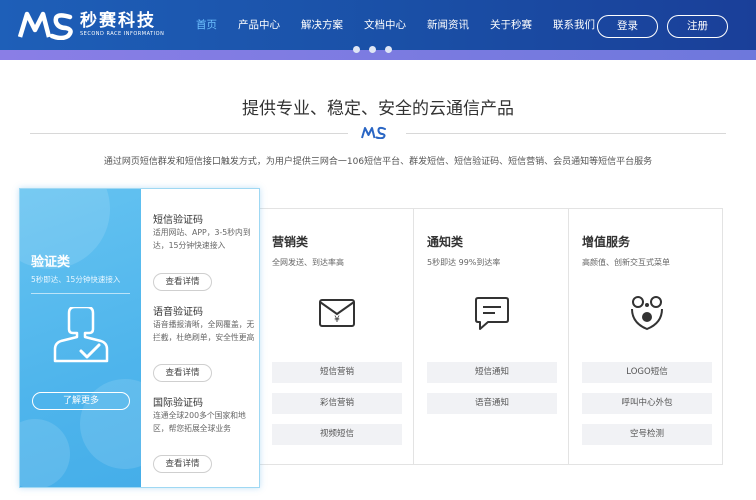 The height and width of the screenshot is (500, 756). I want to click on nav-contact: 联系我们, so click(574, 25).